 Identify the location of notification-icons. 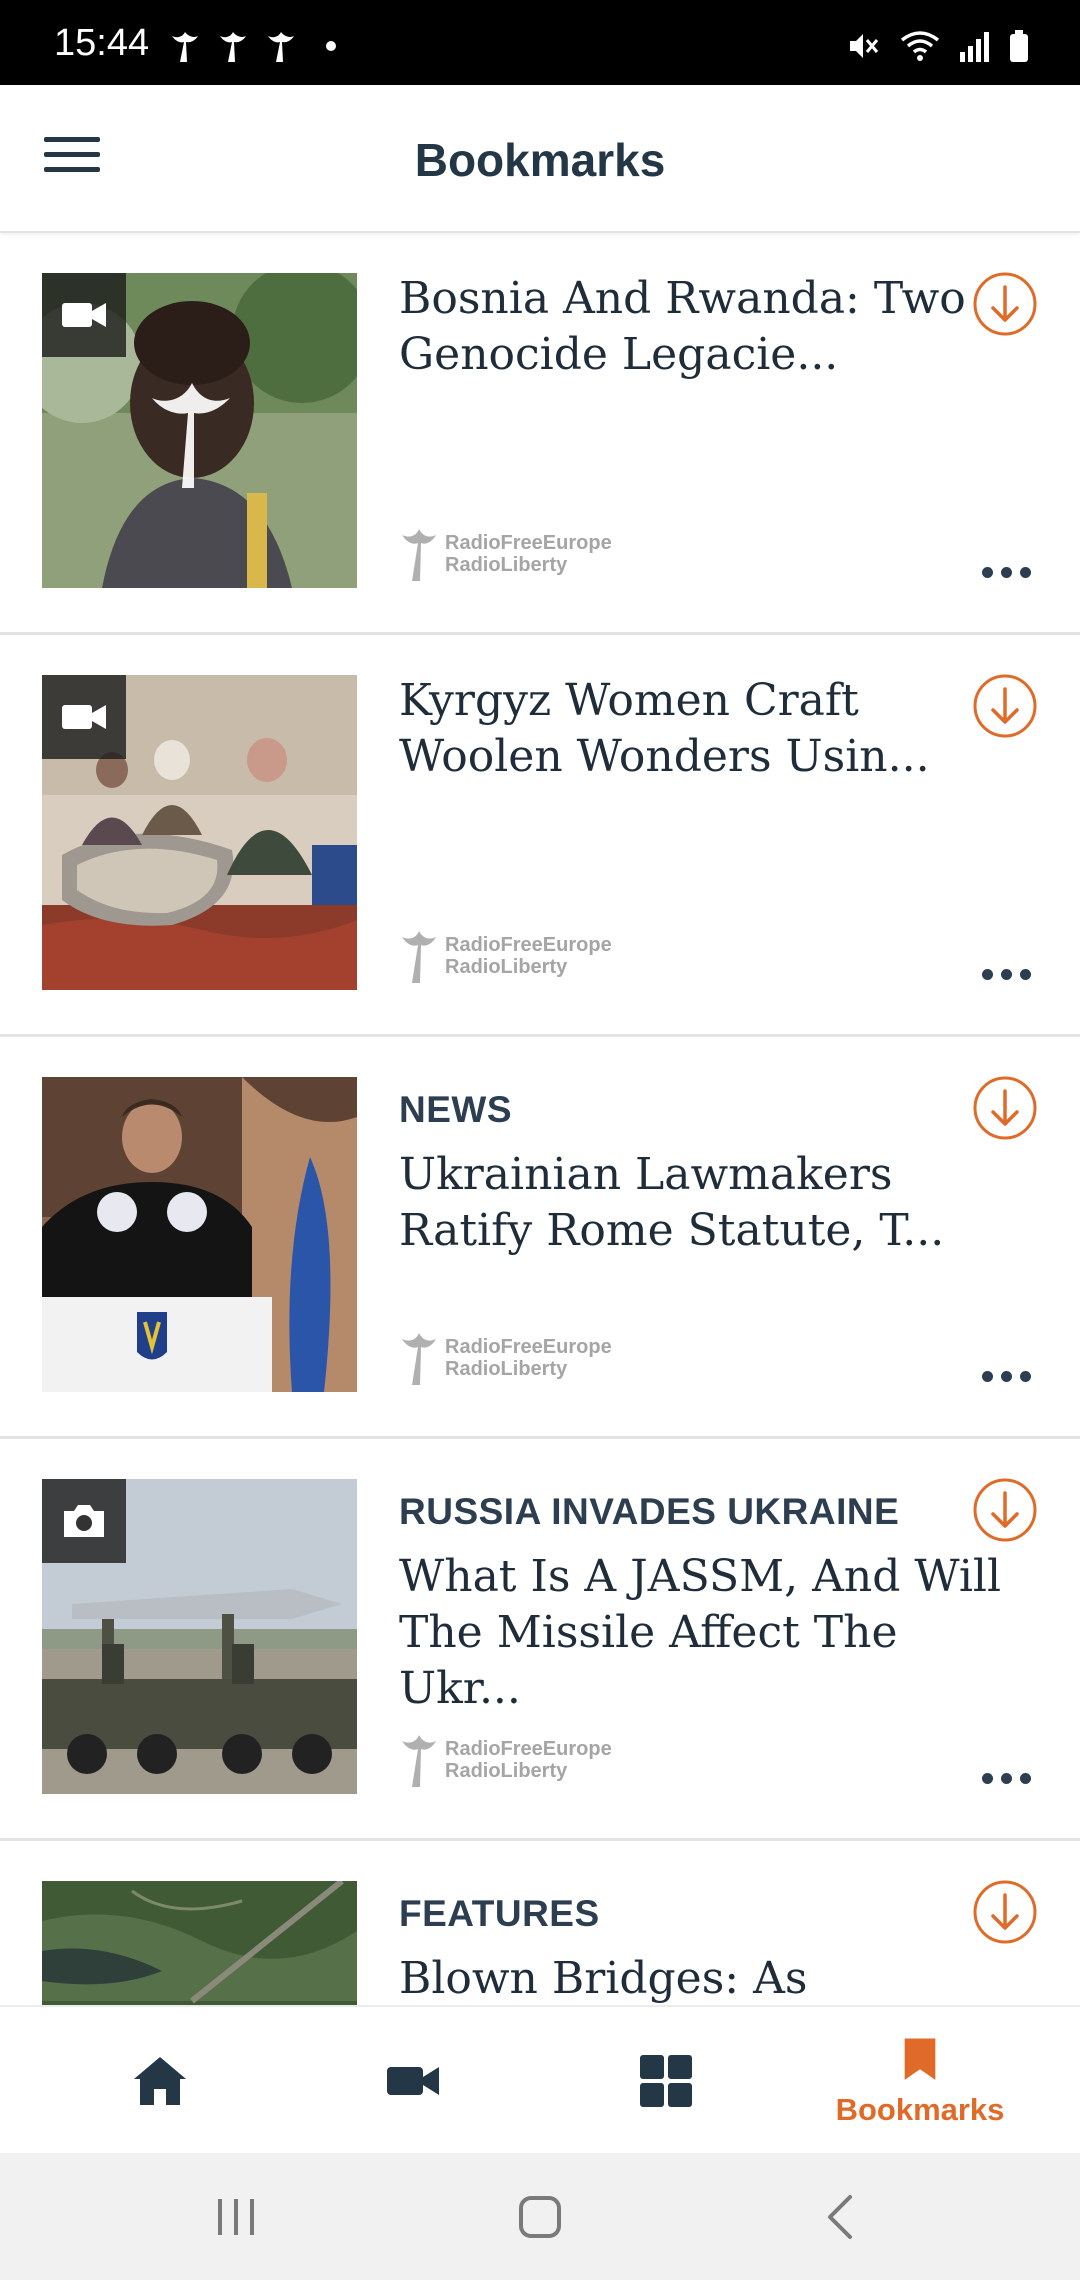
(252, 46).